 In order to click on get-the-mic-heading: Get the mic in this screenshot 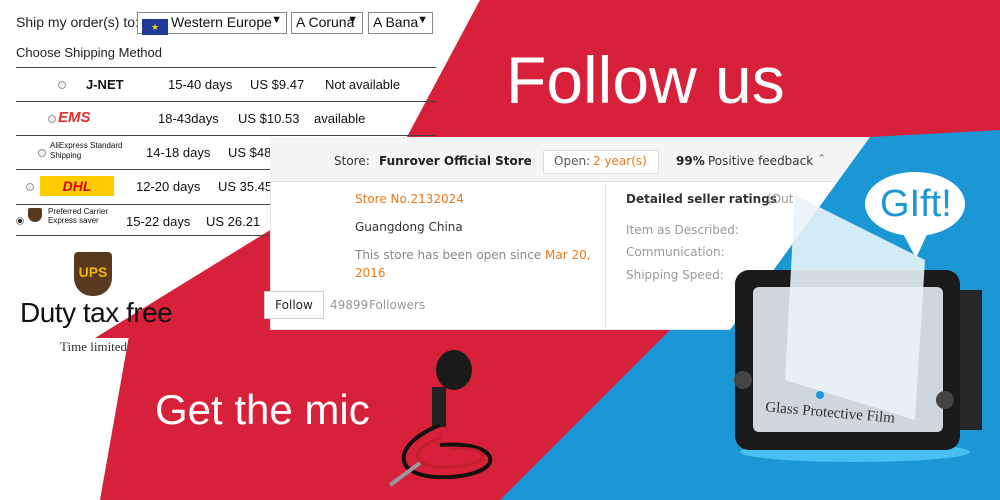, I will do `click(262, 409)`.